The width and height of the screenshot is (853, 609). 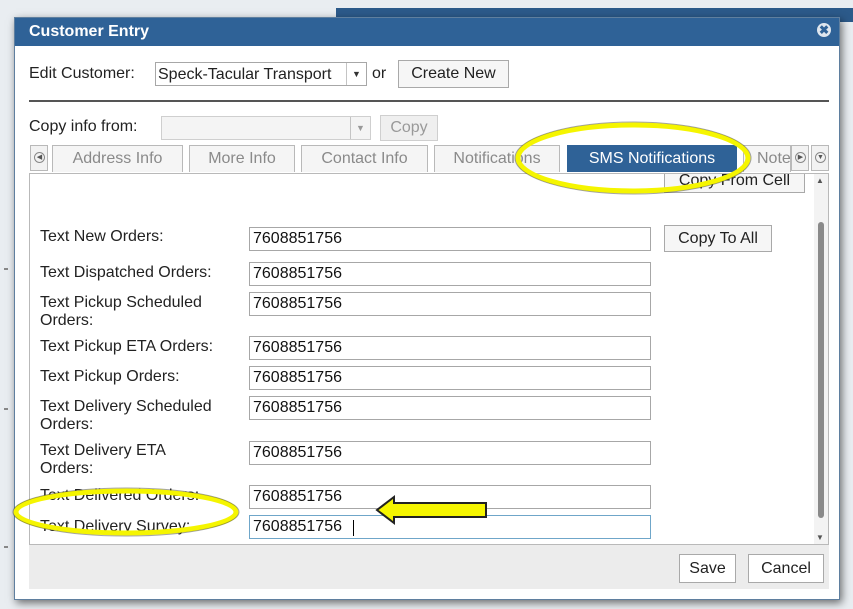 I want to click on copy-button: Copy, so click(x=409, y=128).